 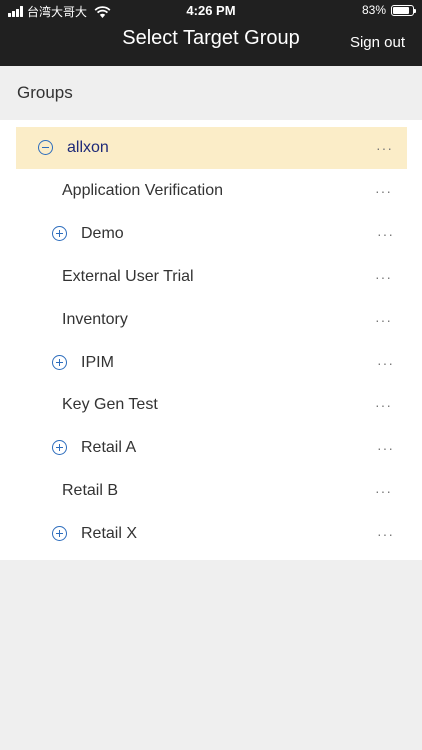 What do you see at coordinates (211, 363) in the screenshot?
I see `group-row-ipim: IPIM ···` at bounding box center [211, 363].